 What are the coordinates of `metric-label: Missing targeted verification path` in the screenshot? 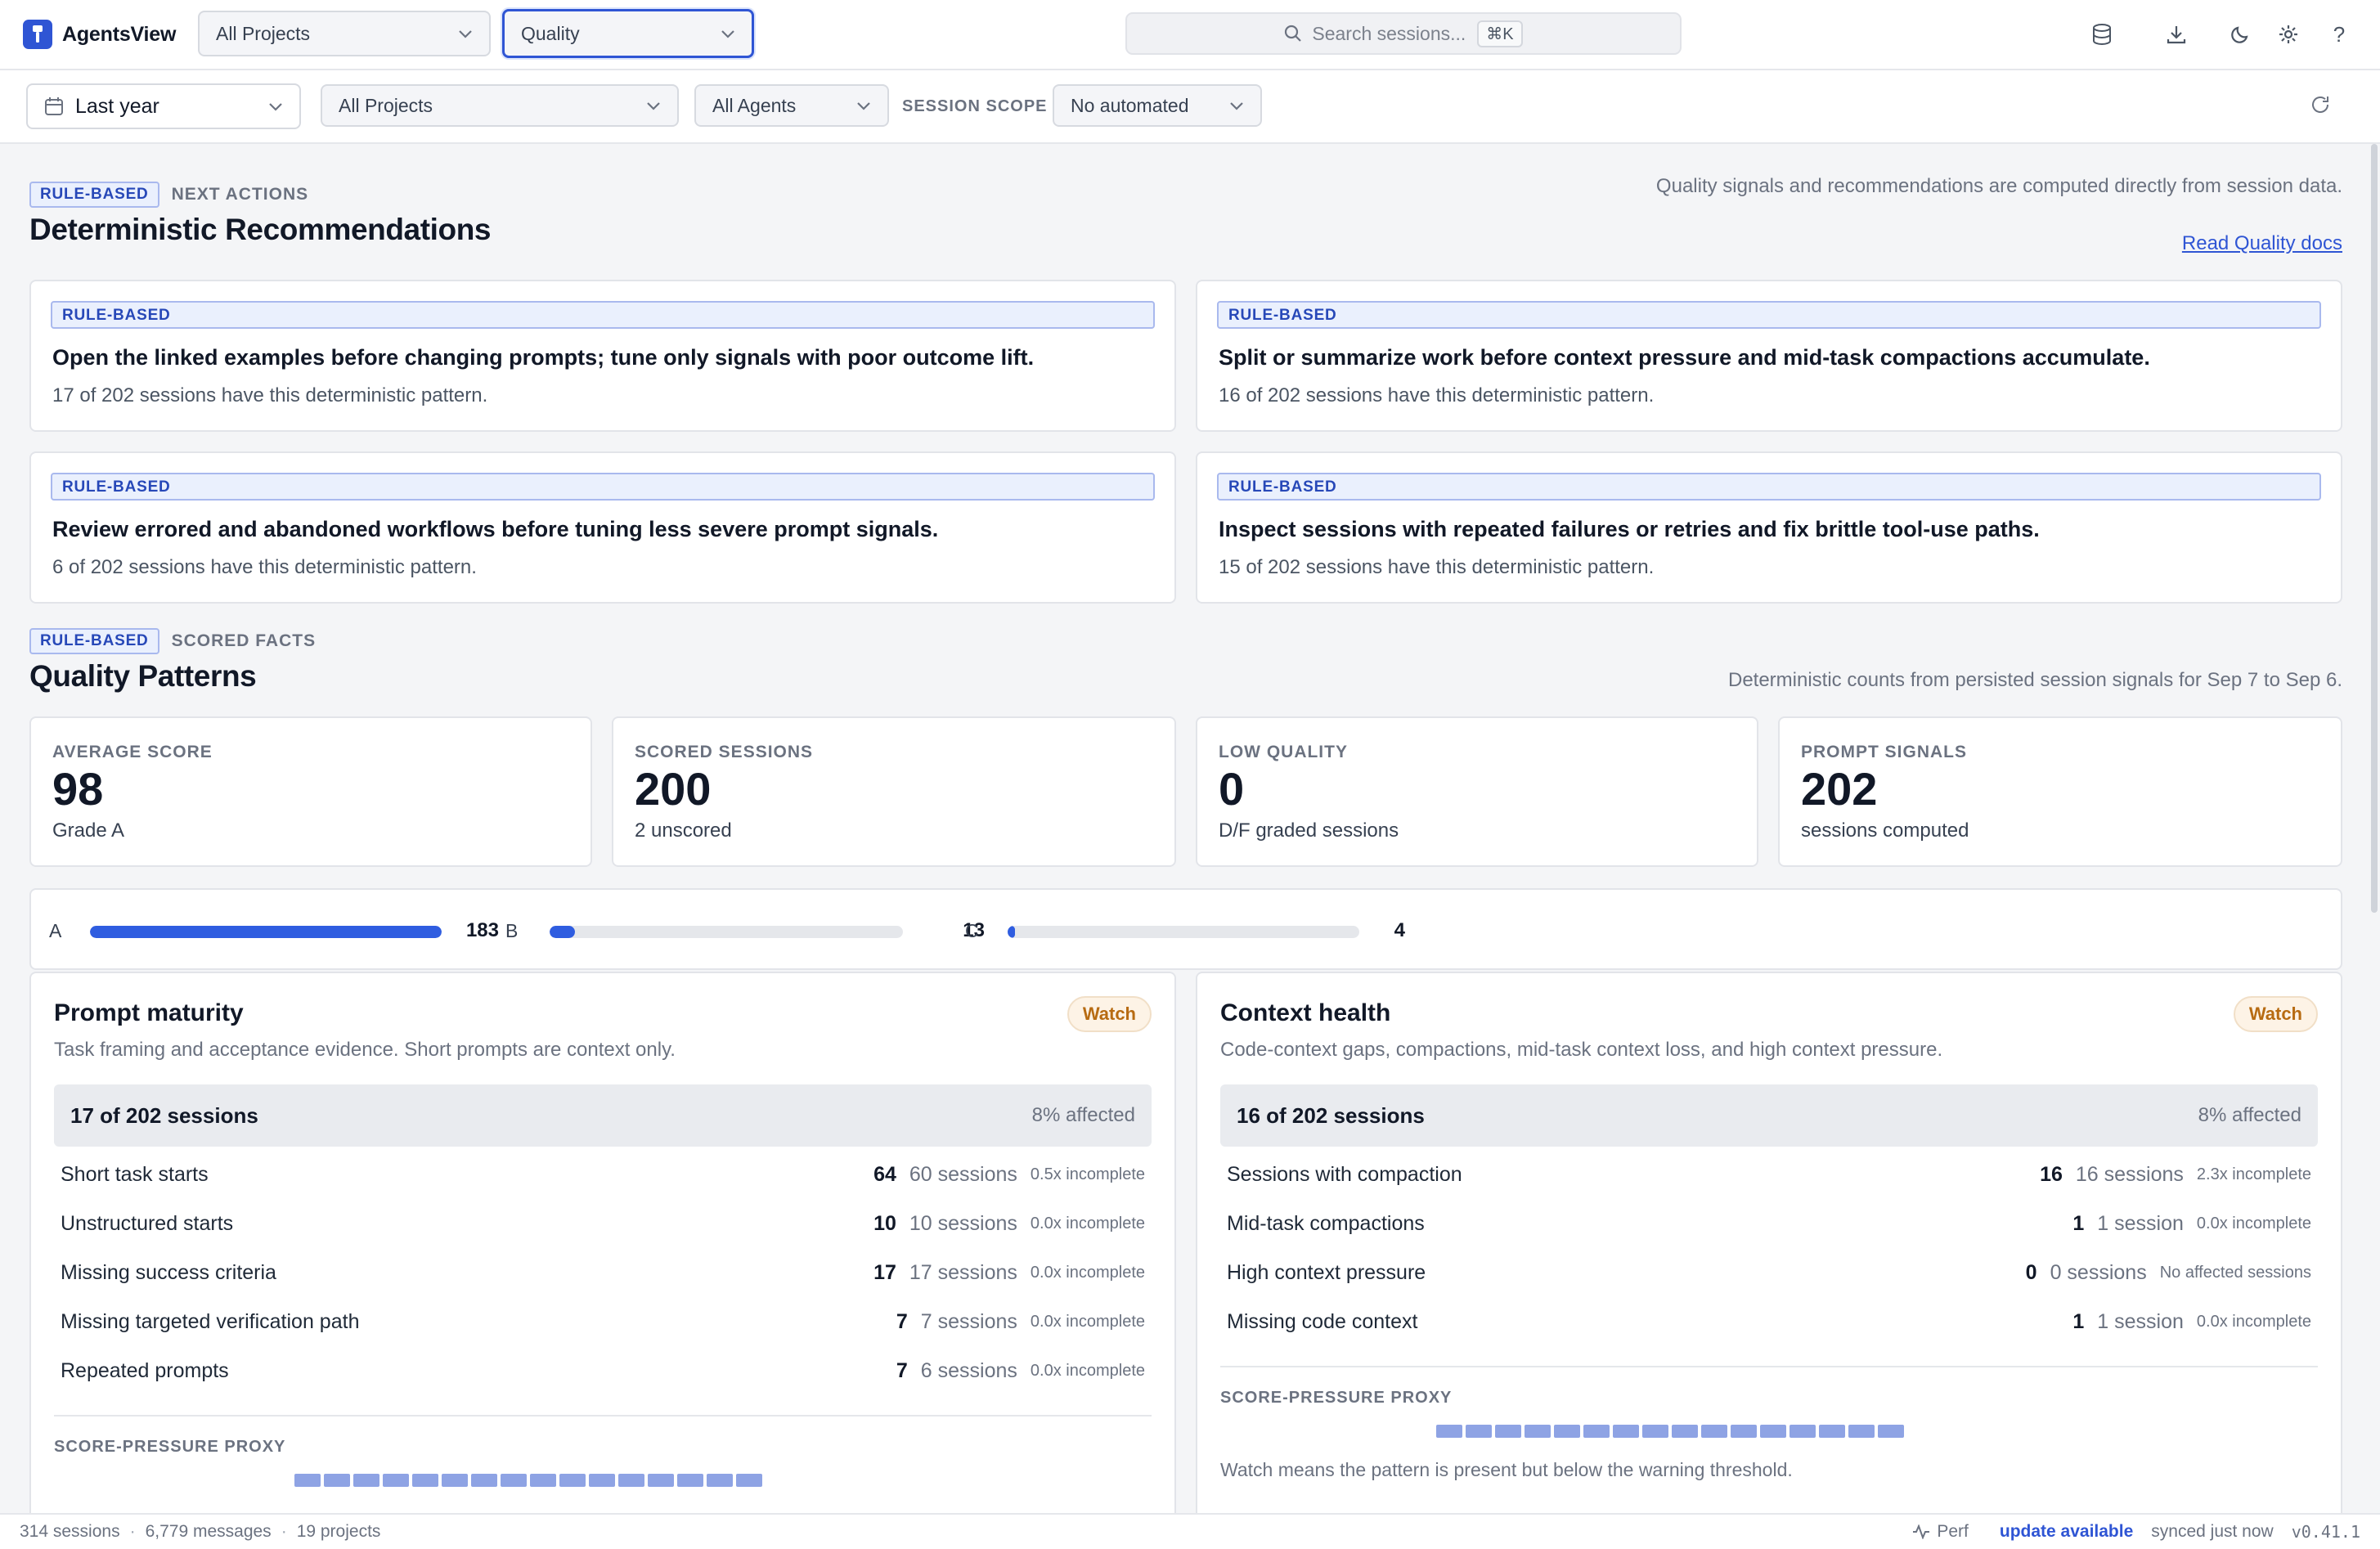 It's located at (211, 1321).